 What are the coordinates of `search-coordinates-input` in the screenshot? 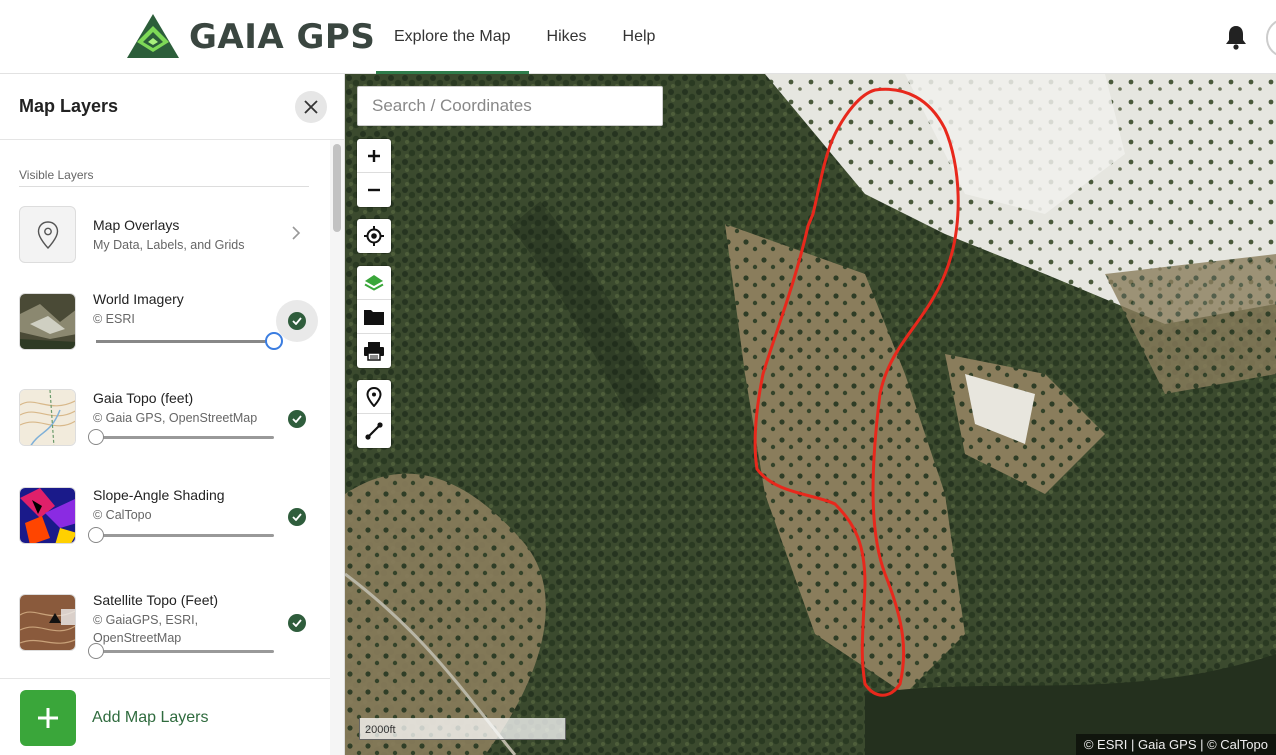 It's located at (510, 106).